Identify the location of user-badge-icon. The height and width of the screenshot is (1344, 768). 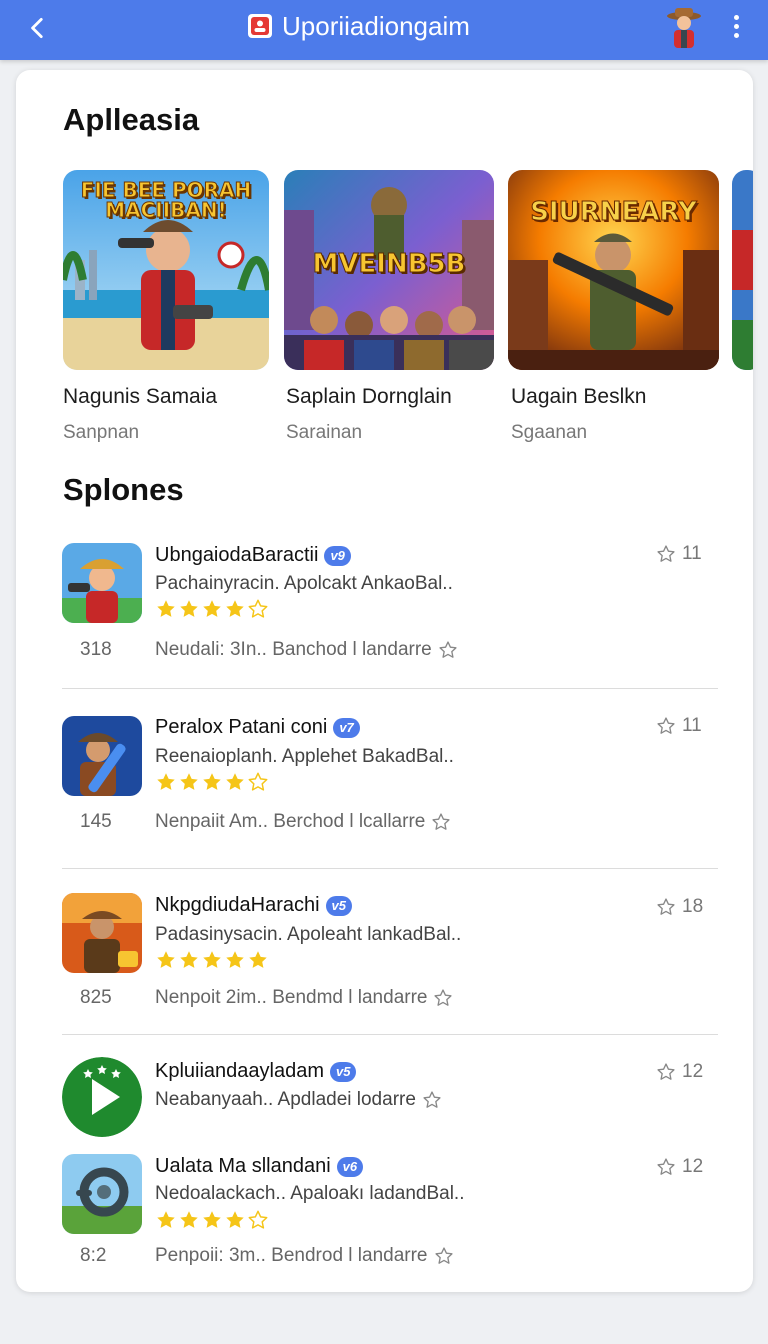
(260, 26).